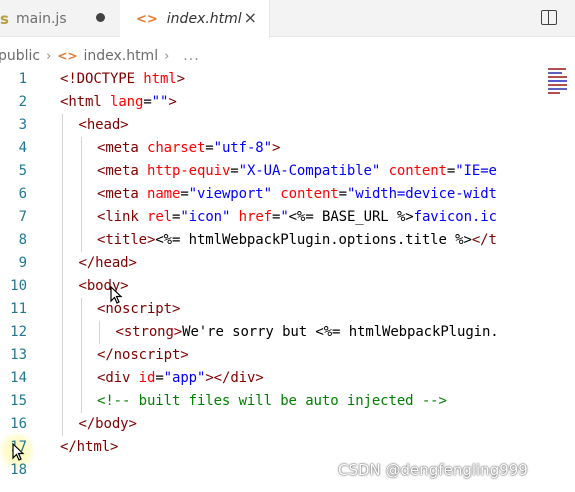 The image size is (575, 492). What do you see at coordinates (417, 171) in the screenshot?
I see `code-token: content` at bounding box center [417, 171].